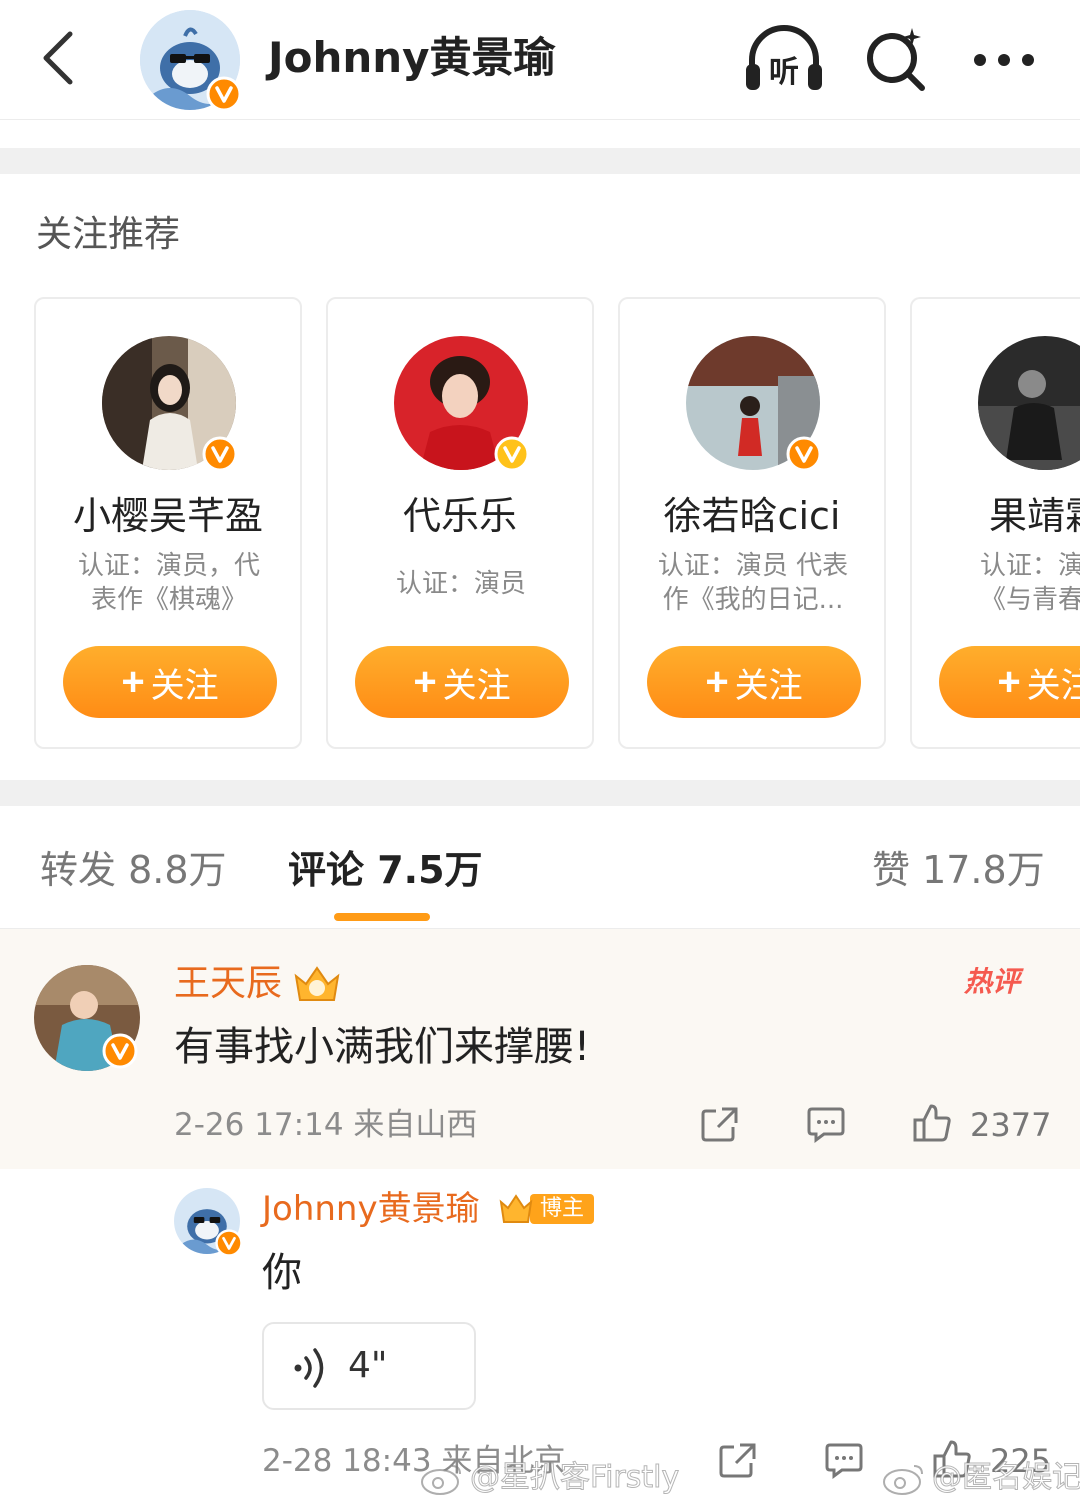 The width and height of the screenshot is (1080, 1506). I want to click on tab-repost: 转发 8.8万, so click(133, 870).